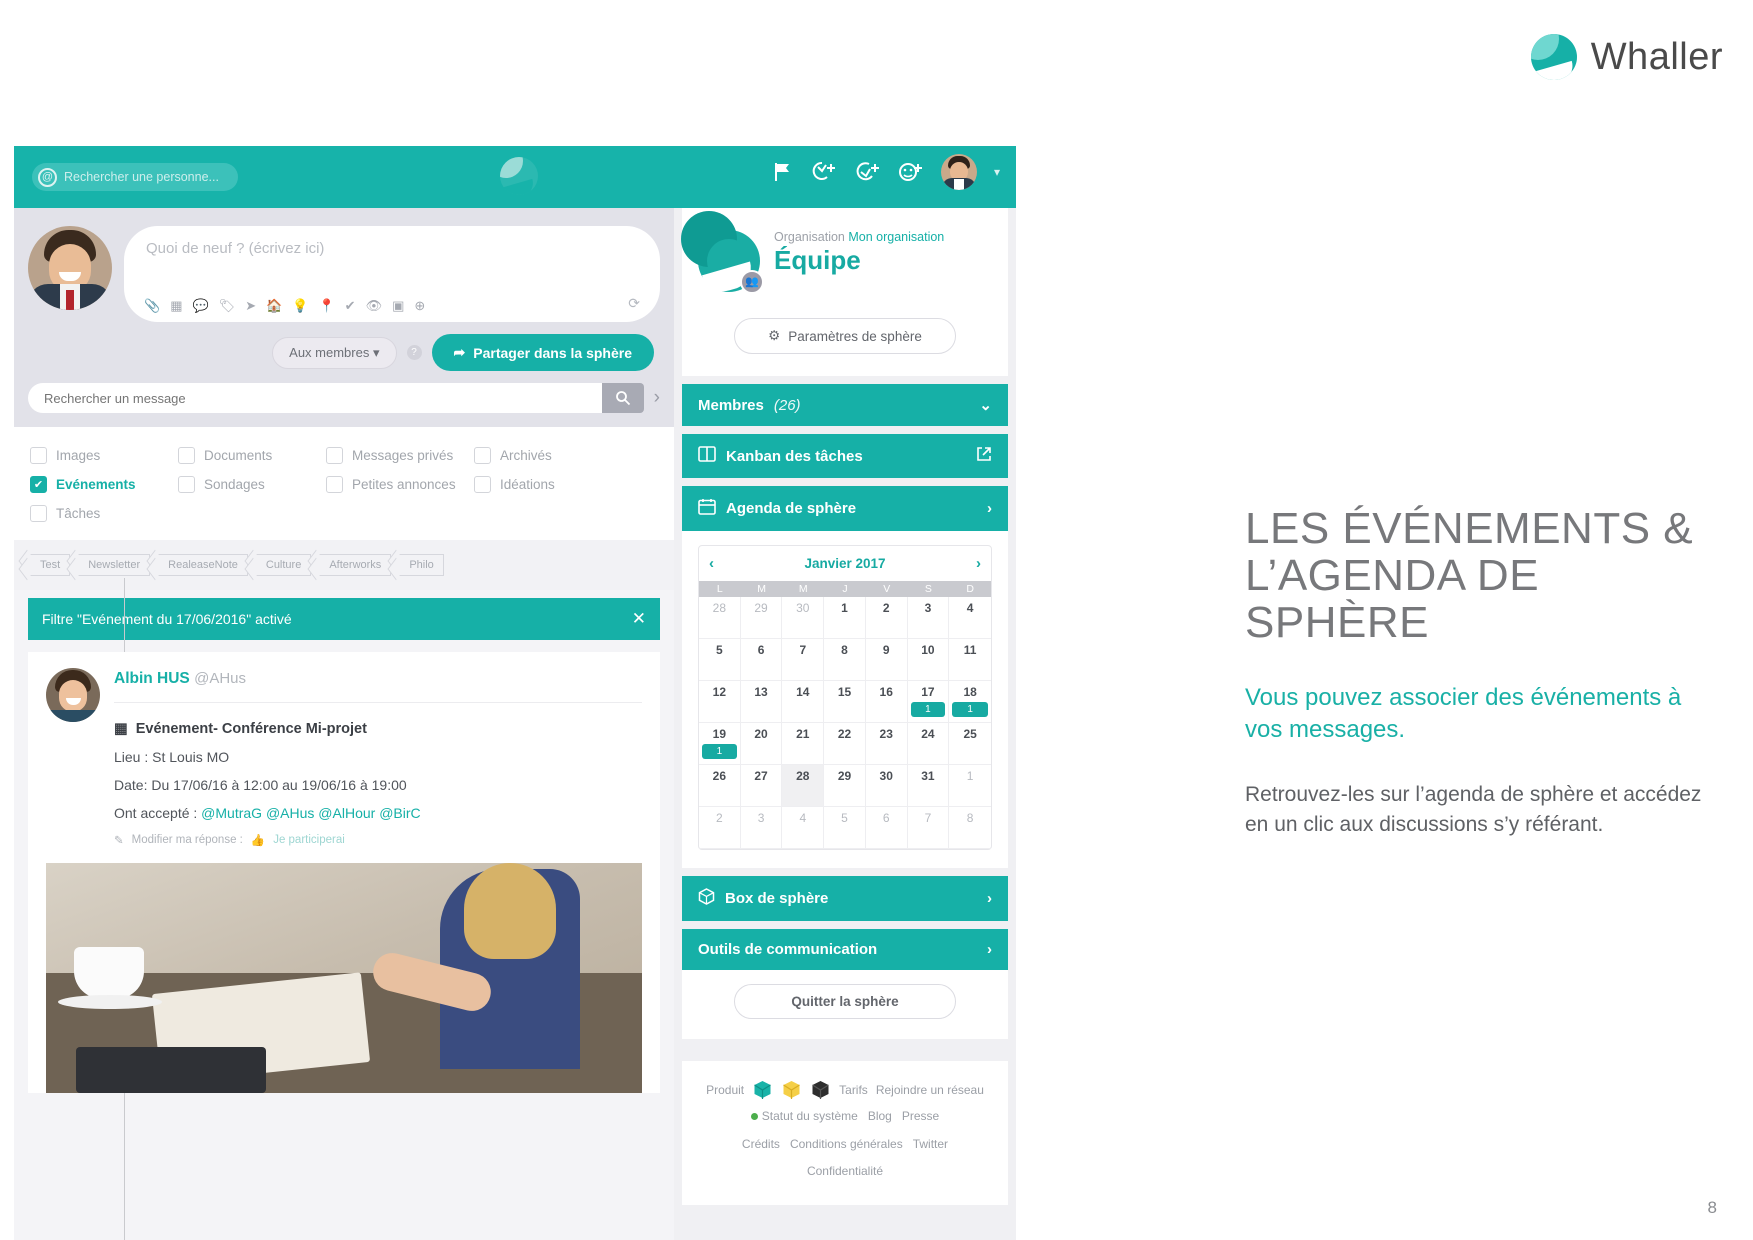 The width and height of the screenshot is (1753, 1240). What do you see at coordinates (896, 237) in the screenshot?
I see `organisation-name: Mon organisation` at bounding box center [896, 237].